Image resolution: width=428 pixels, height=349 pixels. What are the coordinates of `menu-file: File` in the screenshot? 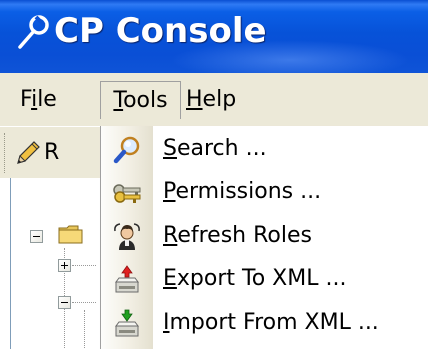 It's located at (38, 100).